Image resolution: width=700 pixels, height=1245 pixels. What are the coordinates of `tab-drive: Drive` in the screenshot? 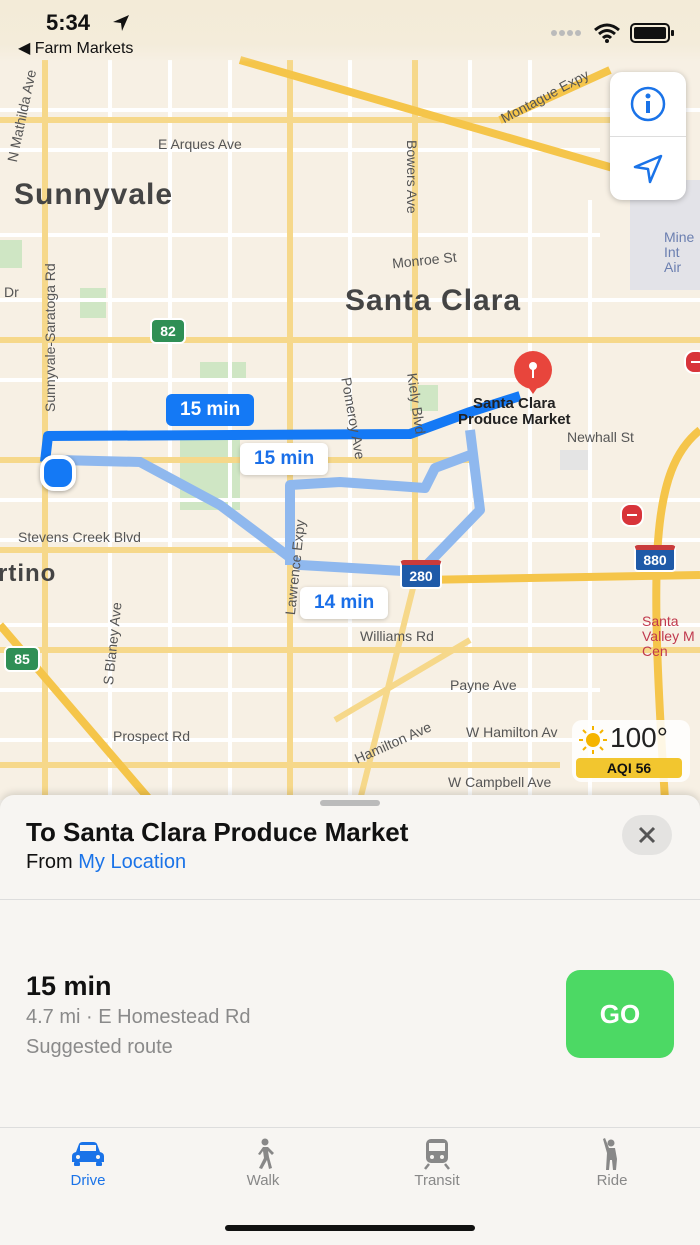 It's located at (88, 1162).